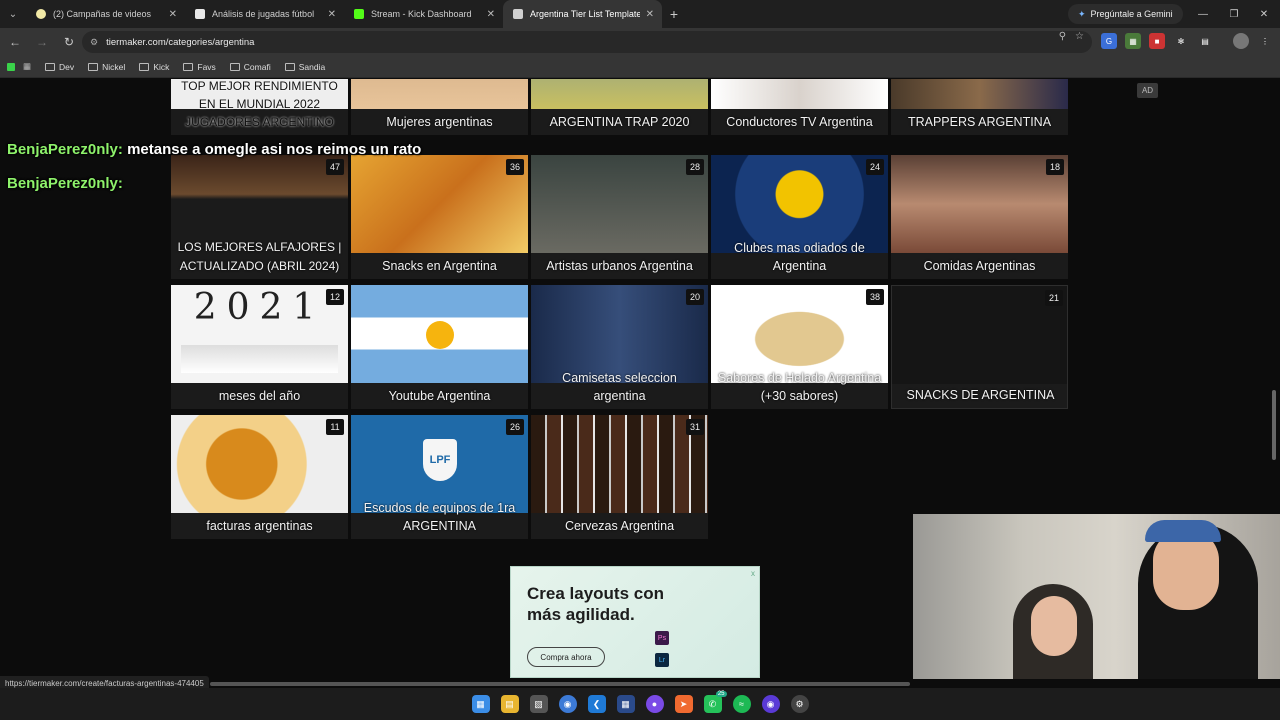  Describe the element at coordinates (27, 66) in the screenshot. I see `apps-grid-icon: ▦` at that location.